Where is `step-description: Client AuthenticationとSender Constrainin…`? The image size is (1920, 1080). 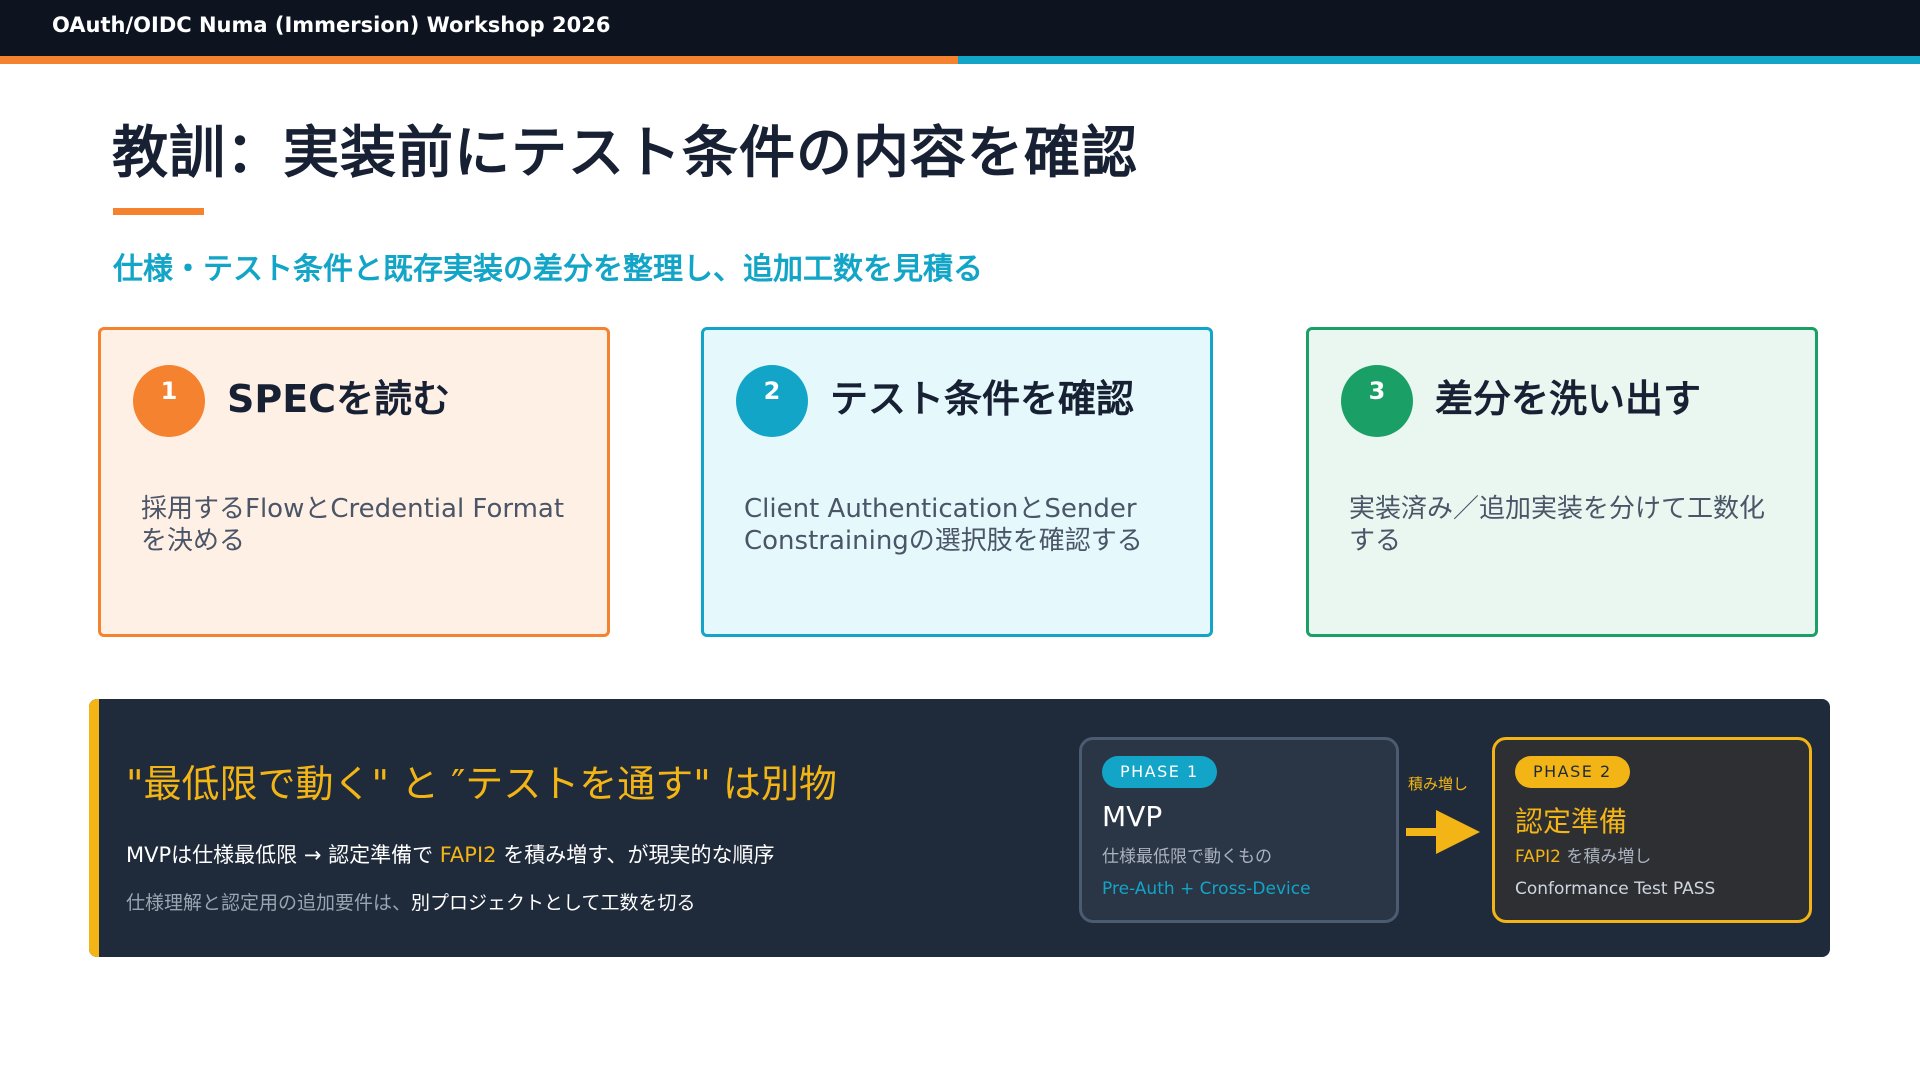 step-description: Client AuthenticationとSender Constrainin… is located at coordinates (943, 525).